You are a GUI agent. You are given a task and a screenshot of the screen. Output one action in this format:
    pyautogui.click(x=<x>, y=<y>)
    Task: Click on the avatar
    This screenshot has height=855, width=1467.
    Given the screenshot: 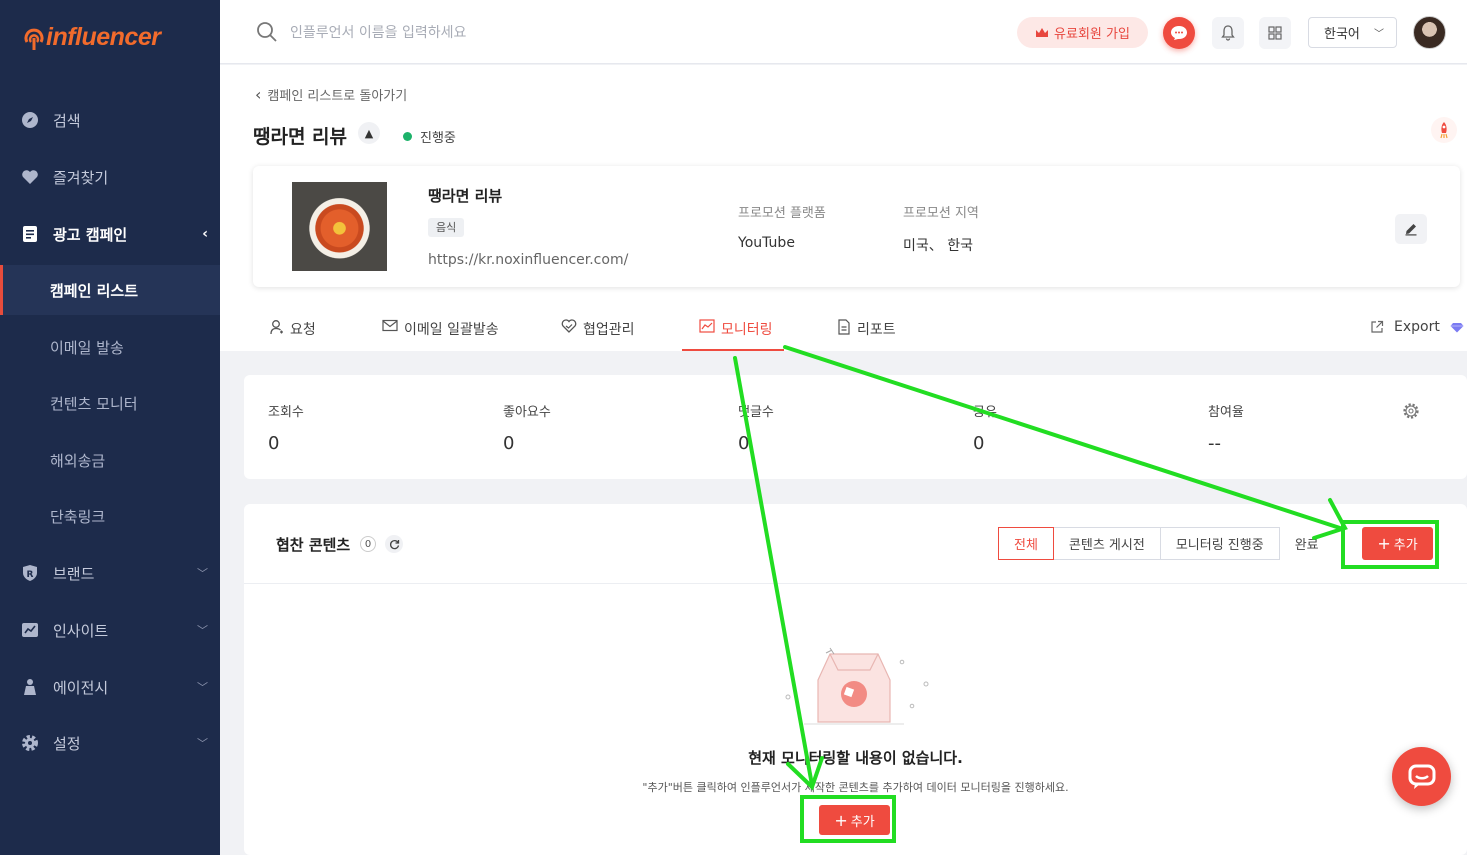 What is the action you would take?
    pyautogui.click(x=1429, y=32)
    